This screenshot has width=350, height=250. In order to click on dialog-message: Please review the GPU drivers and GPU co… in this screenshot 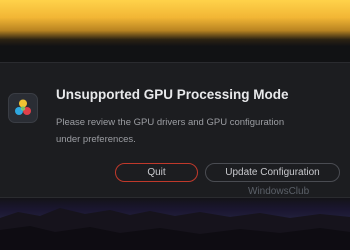, I will do `click(170, 131)`.